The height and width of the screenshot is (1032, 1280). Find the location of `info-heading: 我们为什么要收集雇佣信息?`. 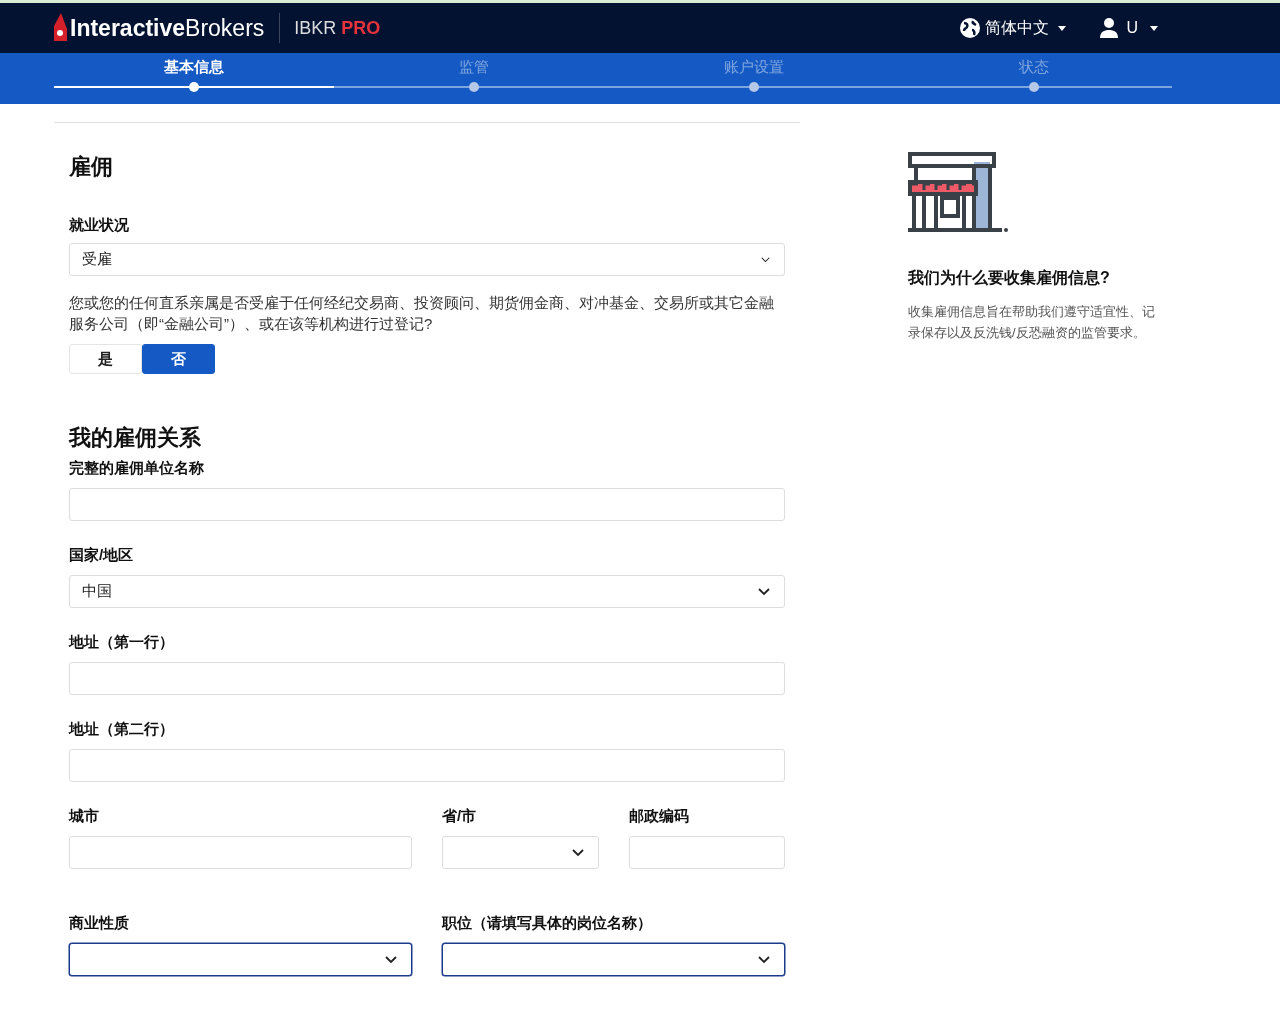

info-heading: 我们为什么要收集雇佣信息? is located at coordinates (1009, 278).